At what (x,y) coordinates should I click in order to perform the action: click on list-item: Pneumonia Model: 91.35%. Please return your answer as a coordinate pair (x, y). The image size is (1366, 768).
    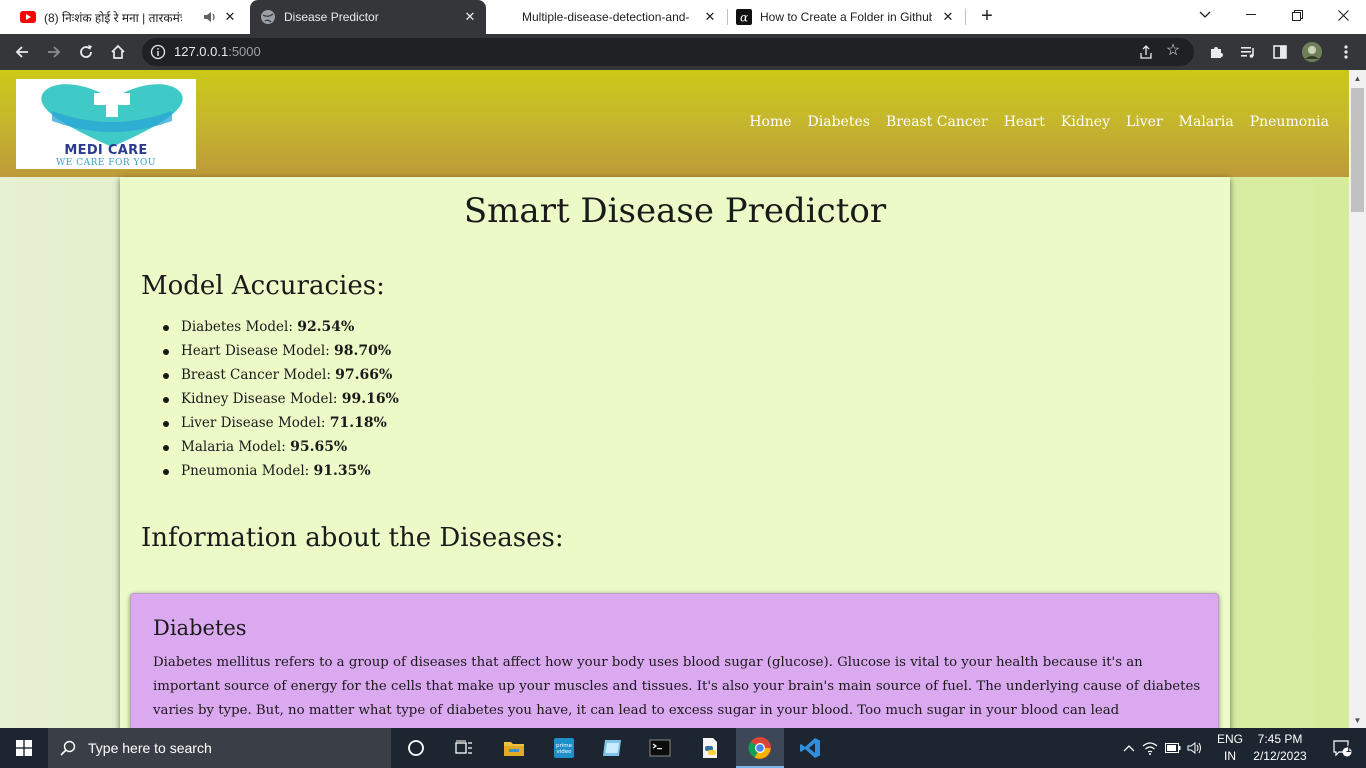
    Looking at the image, I should click on (280, 471).